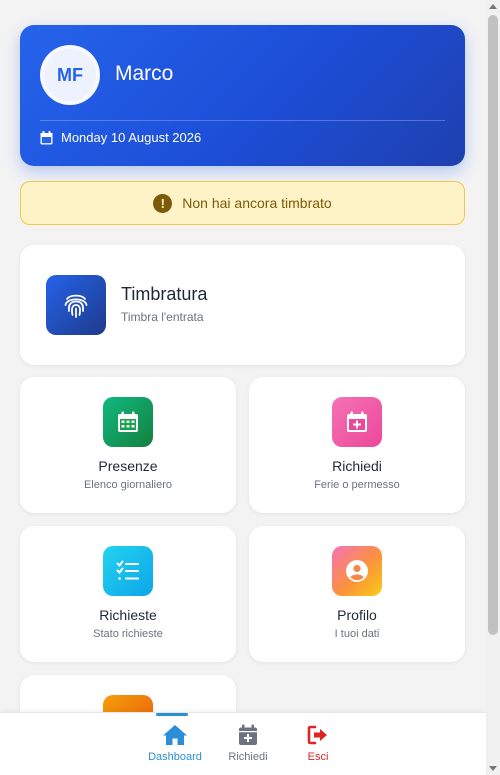  What do you see at coordinates (172, 714) in the screenshot?
I see `nav-active-indicator` at bounding box center [172, 714].